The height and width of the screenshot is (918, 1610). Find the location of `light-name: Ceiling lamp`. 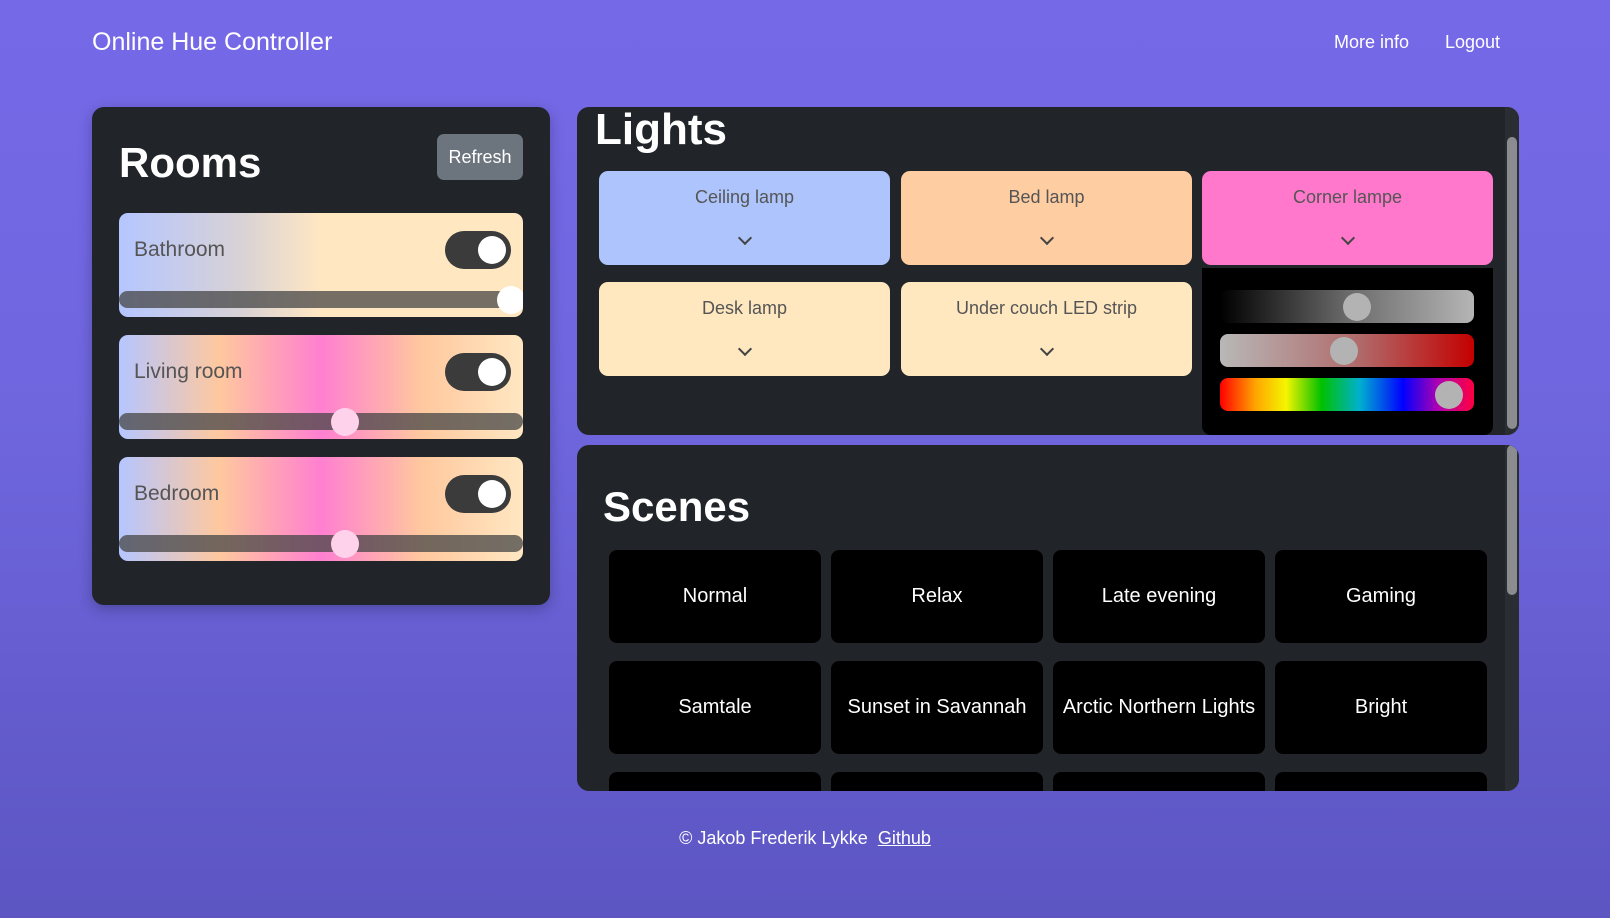

light-name: Ceiling lamp is located at coordinates (744, 197).